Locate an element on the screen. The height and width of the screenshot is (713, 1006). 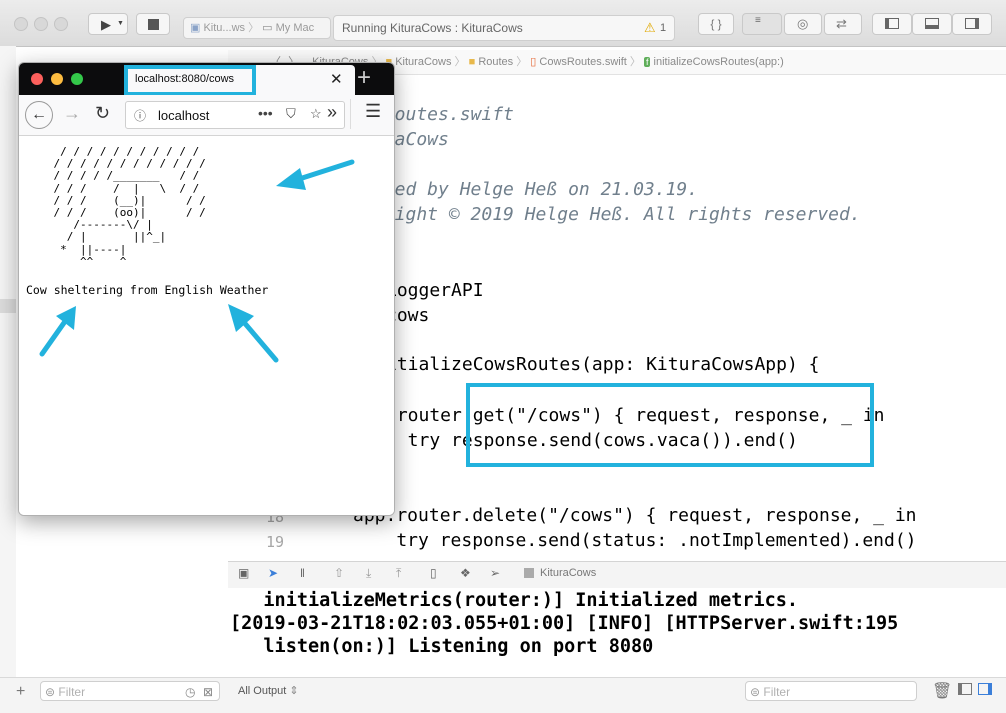
annotation-arrows is located at coordinates (197, 261).